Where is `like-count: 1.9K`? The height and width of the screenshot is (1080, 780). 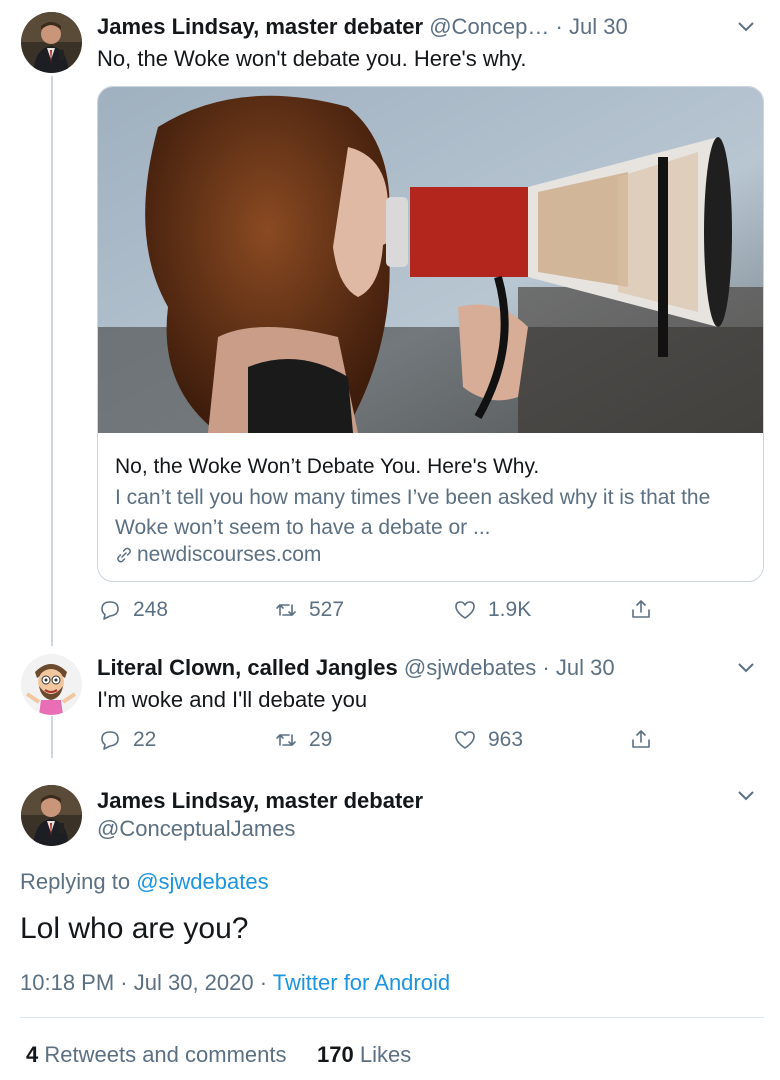 like-count: 1.9K is located at coordinates (510, 609).